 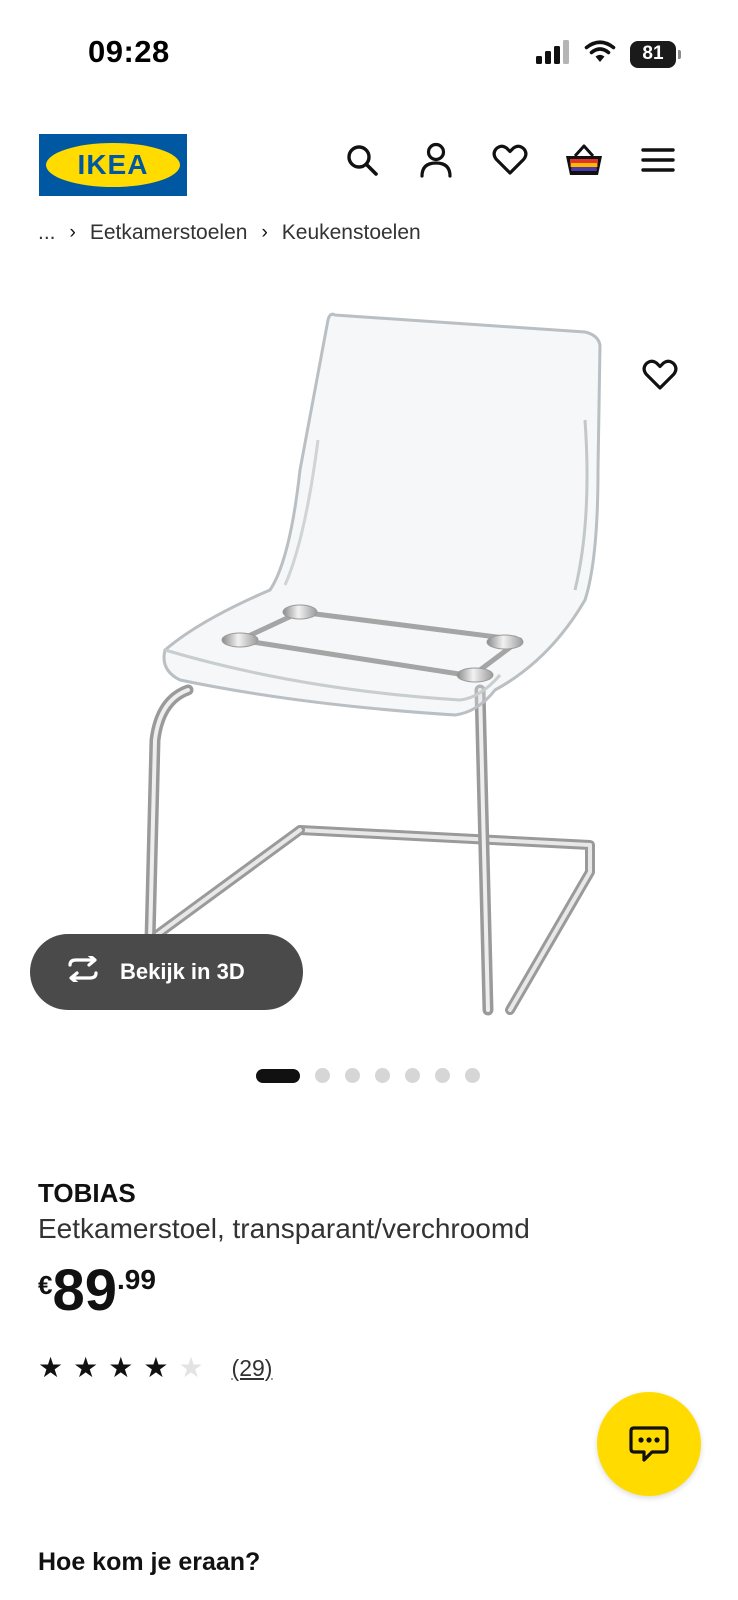 I want to click on section-heading-availability: Hoe kom je eraan?, so click(x=149, y=1562).